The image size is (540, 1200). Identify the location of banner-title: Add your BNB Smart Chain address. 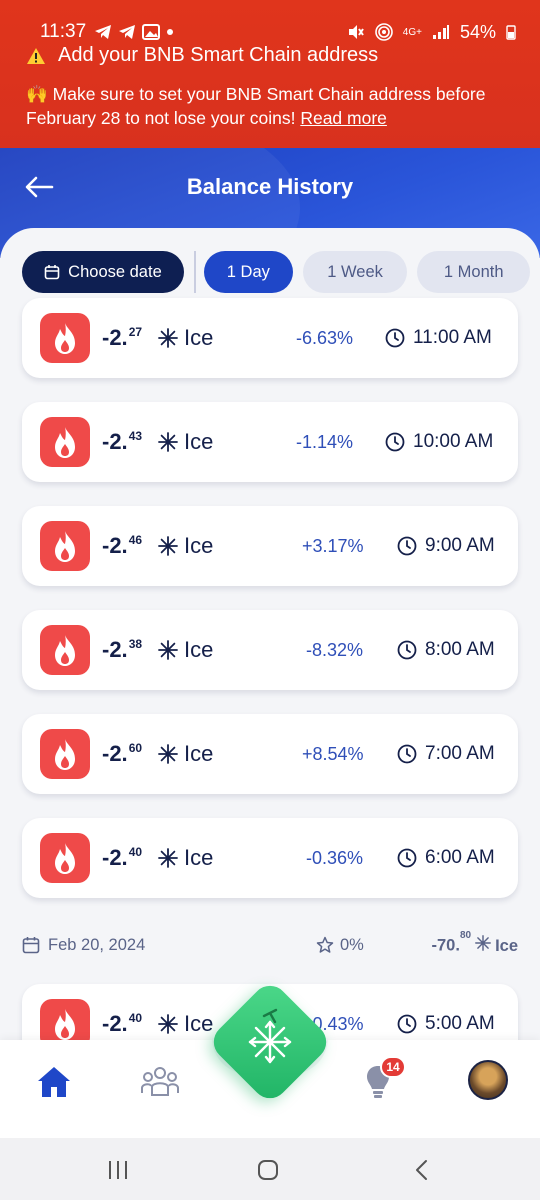
(273, 55).